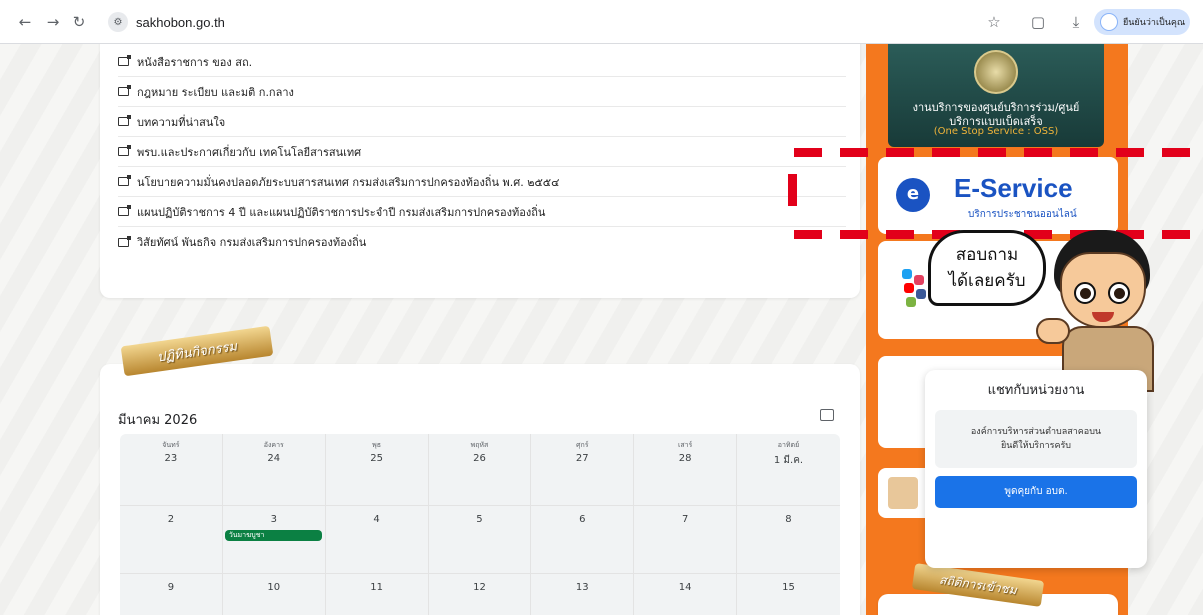 Image resolution: width=1203 pixels, height=615 pixels. What do you see at coordinates (685, 458) in the screenshot?
I see `day-number: 28` at bounding box center [685, 458].